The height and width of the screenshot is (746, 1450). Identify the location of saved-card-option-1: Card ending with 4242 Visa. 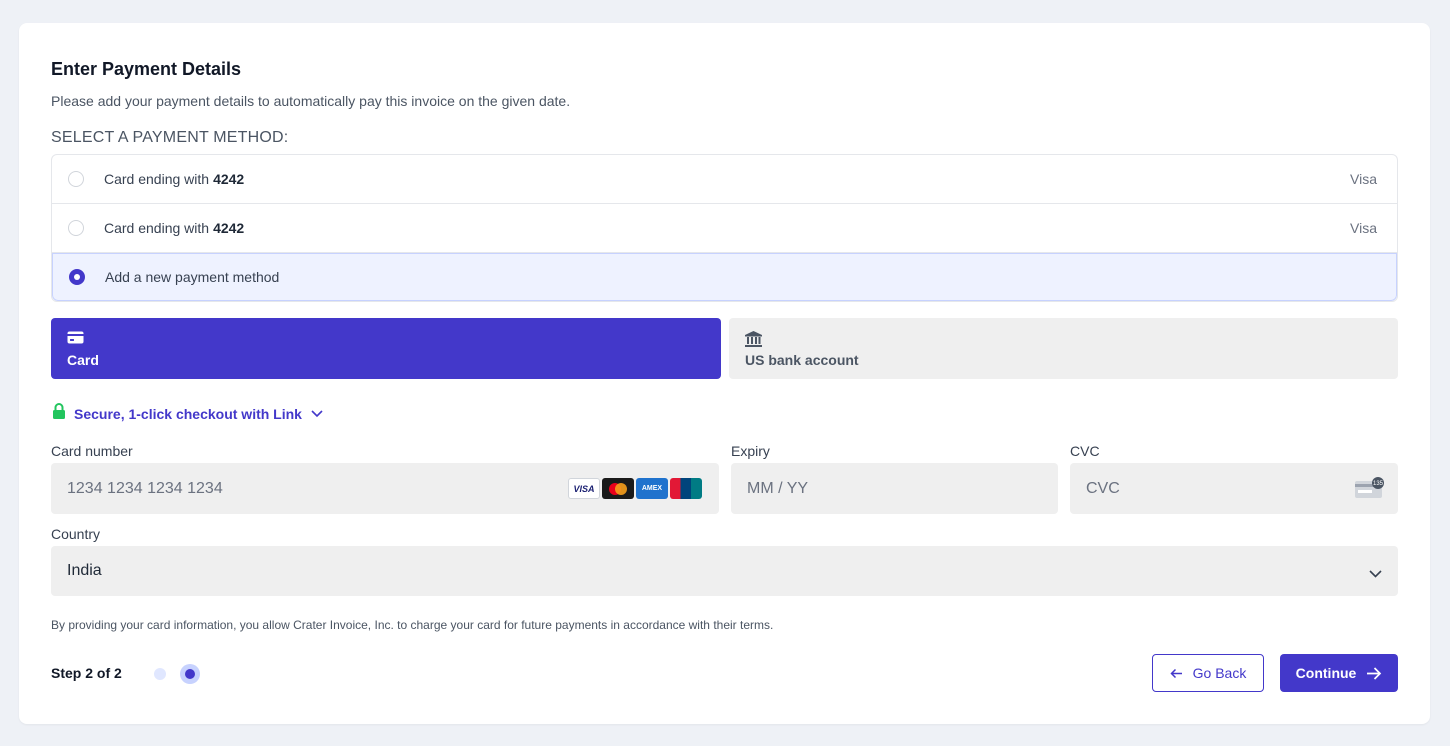
(724, 179).